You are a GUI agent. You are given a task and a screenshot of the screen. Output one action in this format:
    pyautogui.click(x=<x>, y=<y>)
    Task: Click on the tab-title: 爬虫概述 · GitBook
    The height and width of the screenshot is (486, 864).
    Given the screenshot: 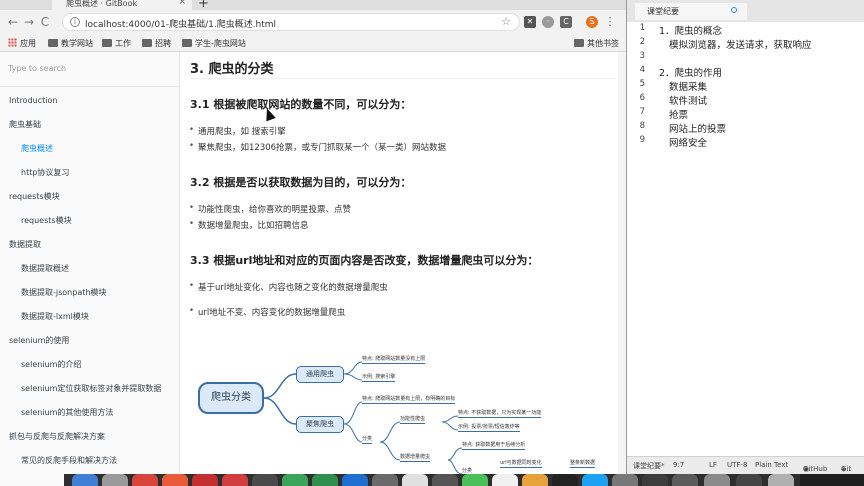 What is the action you would take?
    pyautogui.click(x=102, y=4)
    